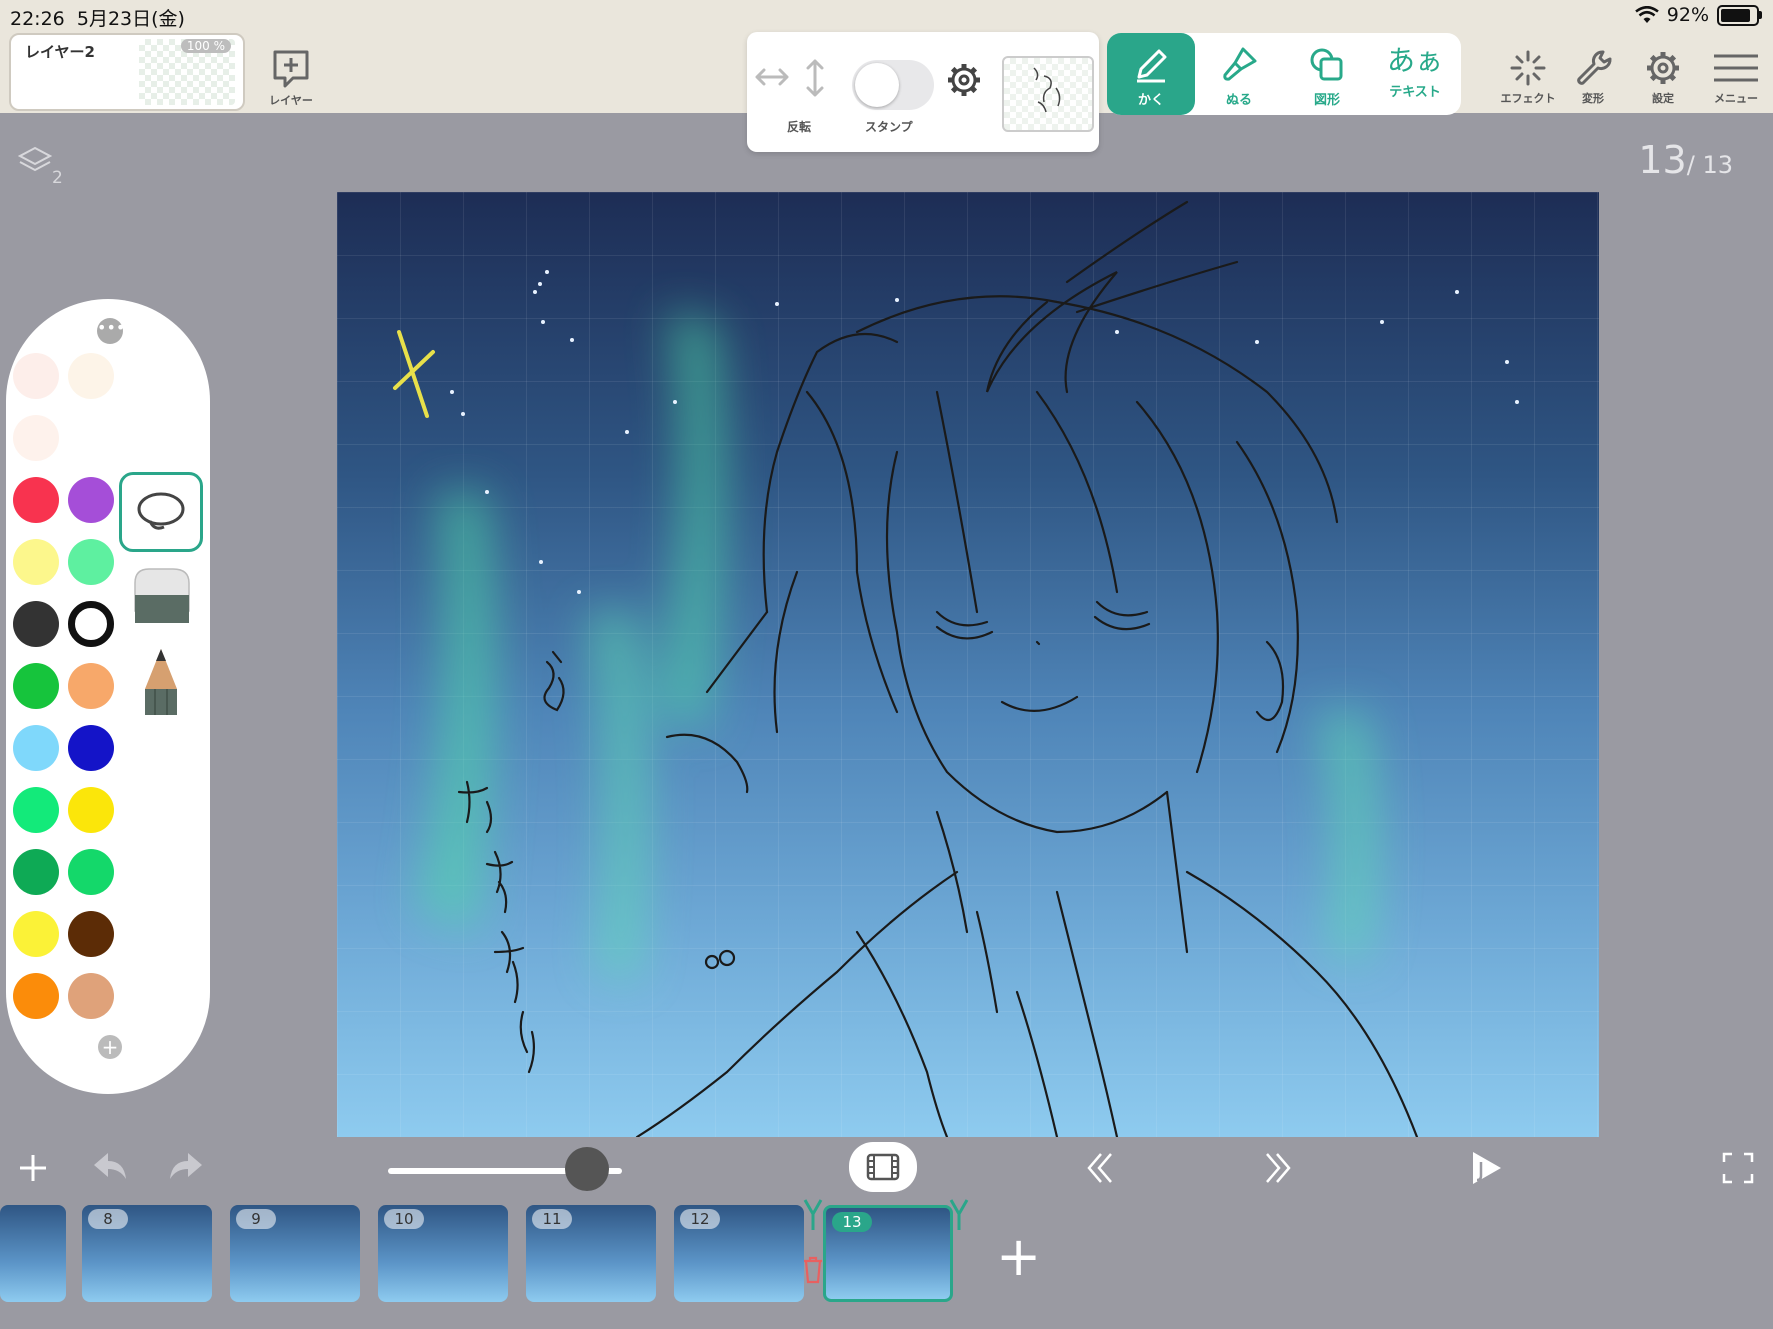 The image size is (1773, 1329). I want to click on toggle-knob, so click(877, 85).